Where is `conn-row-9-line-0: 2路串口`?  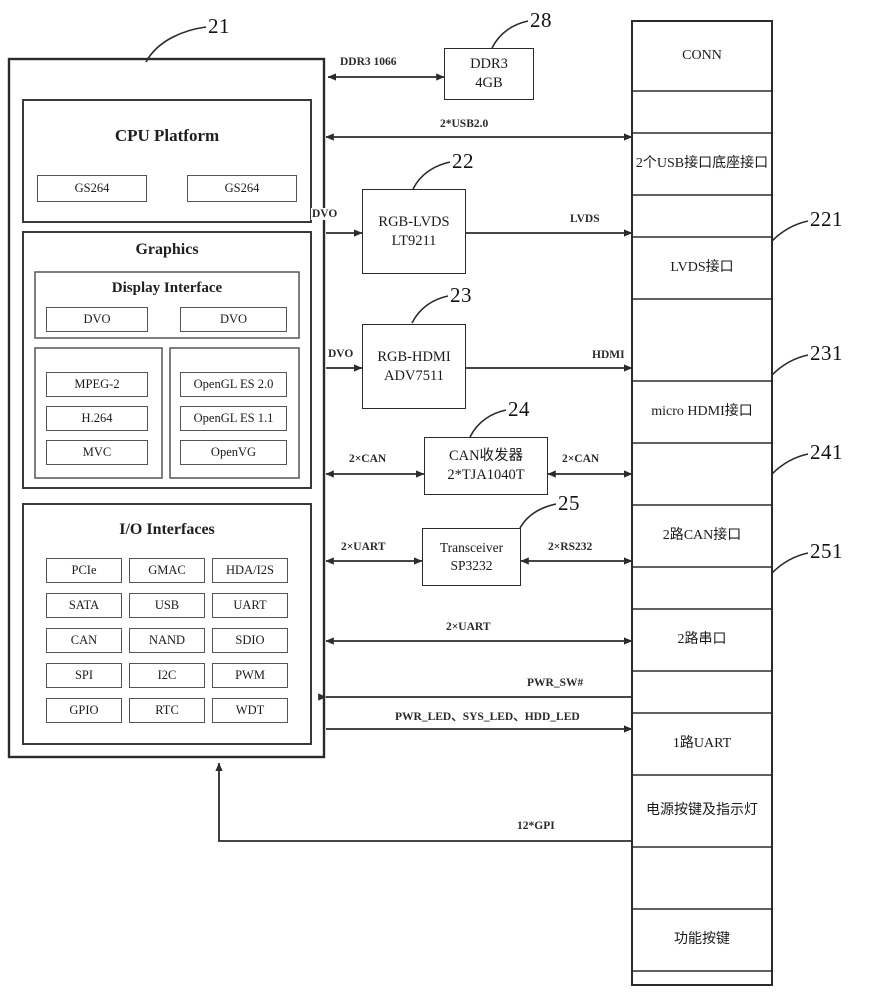
conn-row-9-line-0: 2路串口 is located at coordinates (702, 640).